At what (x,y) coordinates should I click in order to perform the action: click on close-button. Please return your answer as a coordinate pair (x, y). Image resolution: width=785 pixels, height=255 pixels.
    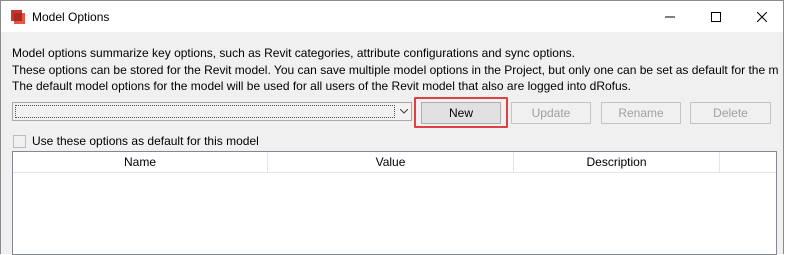
    Looking at the image, I should click on (762, 16).